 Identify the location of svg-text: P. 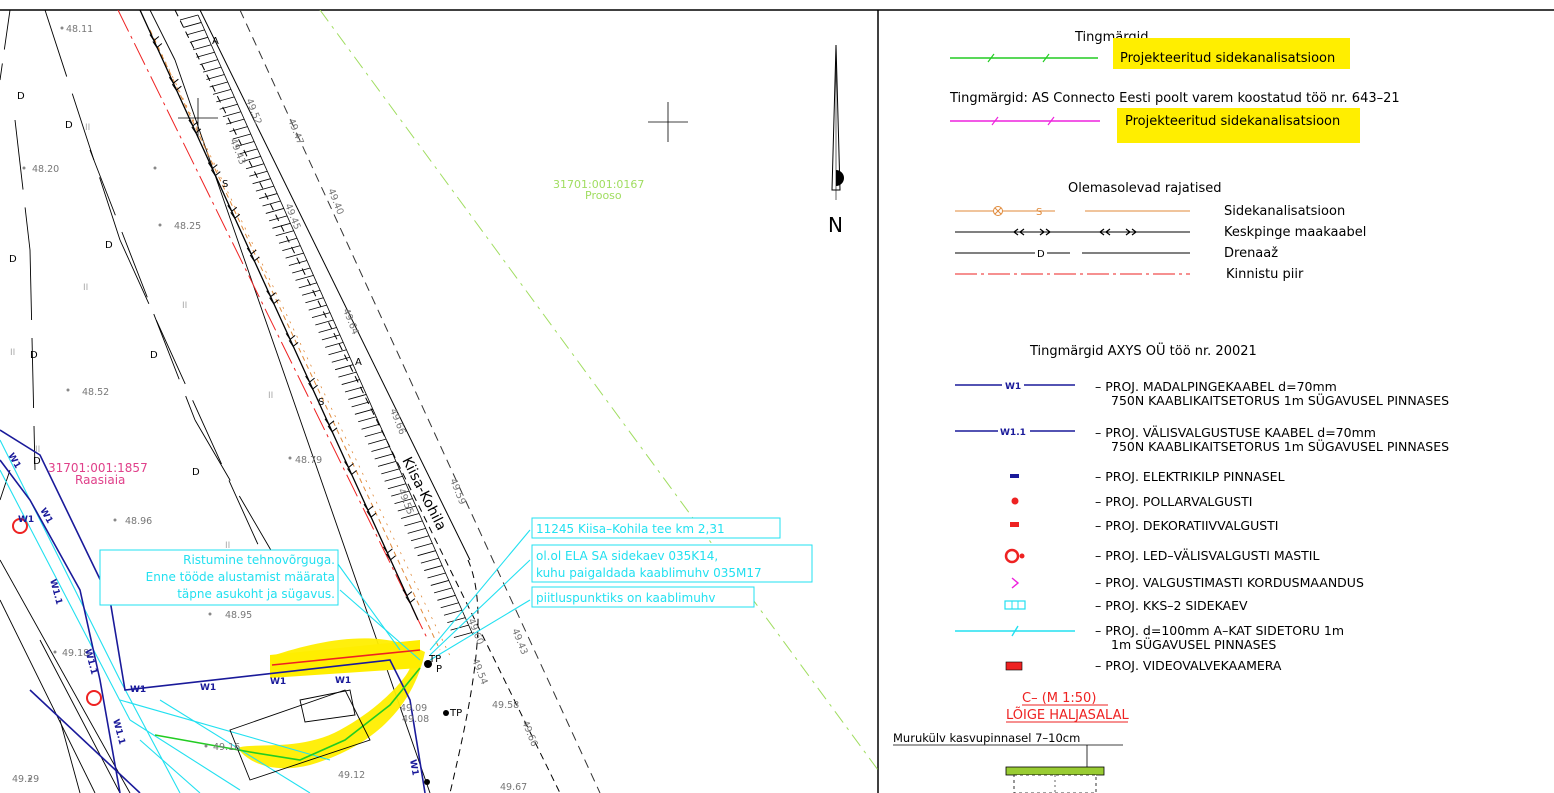
(439, 669).